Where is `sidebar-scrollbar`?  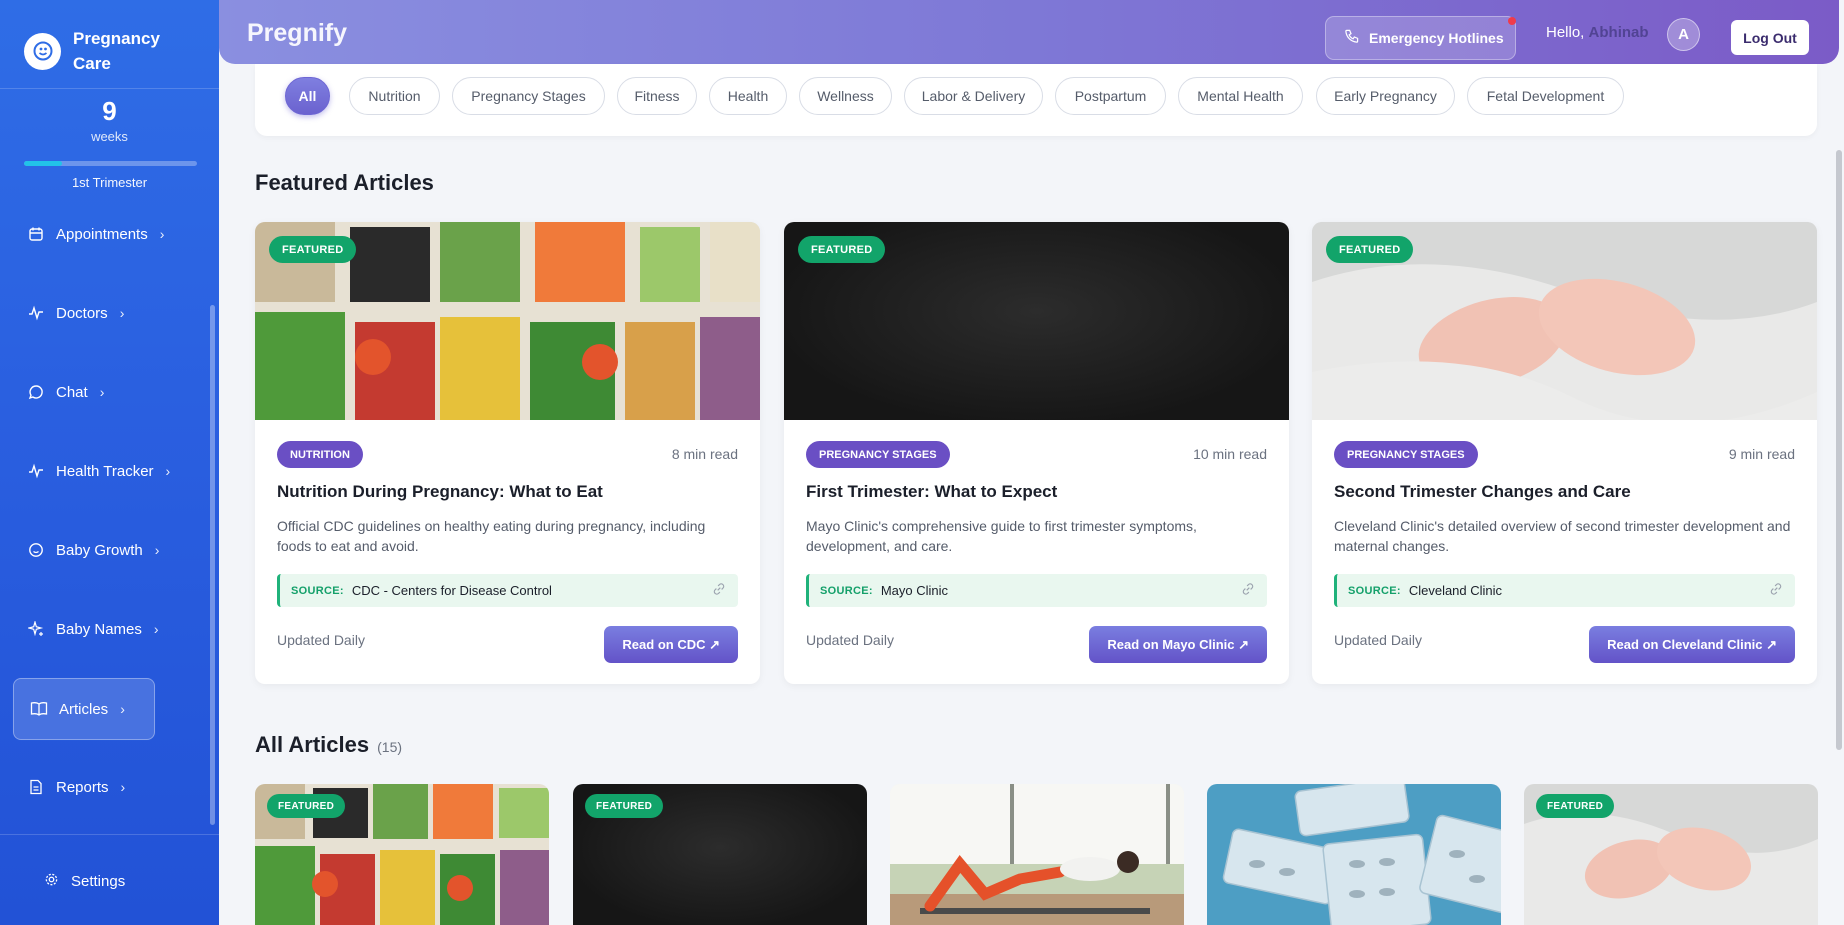 sidebar-scrollbar is located at coordinates (212, 565).